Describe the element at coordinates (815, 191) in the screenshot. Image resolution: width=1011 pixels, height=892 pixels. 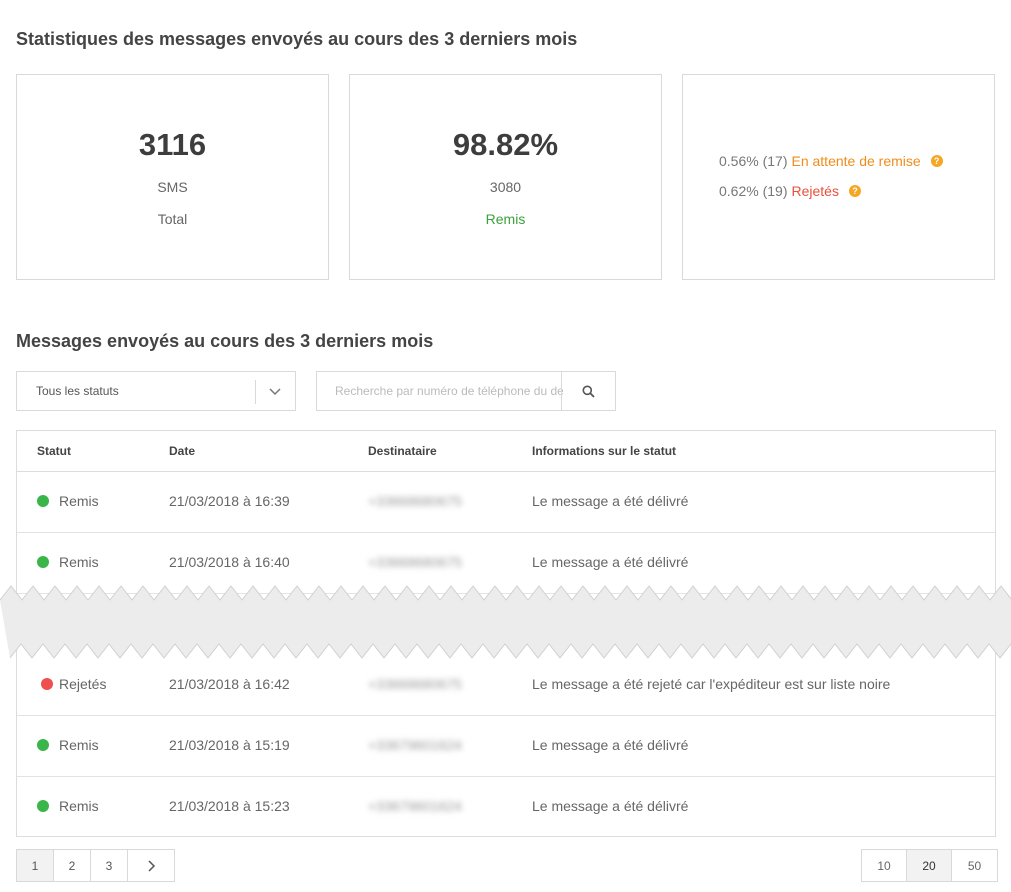
I see `rejected-label: Rejetés` at that location.